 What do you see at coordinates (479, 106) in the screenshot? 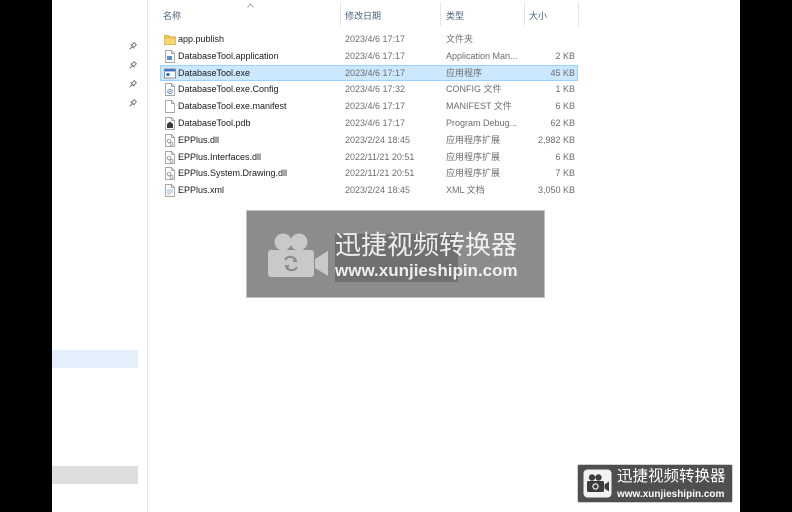
I see `file-type: MANIFEST 文件` at bounding box center [479, 106].